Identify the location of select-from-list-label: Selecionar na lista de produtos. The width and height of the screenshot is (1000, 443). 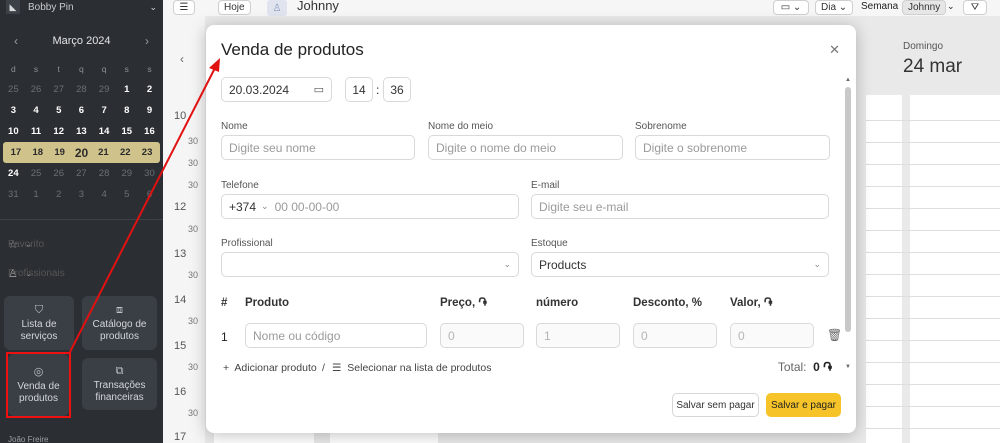
(419, 368).